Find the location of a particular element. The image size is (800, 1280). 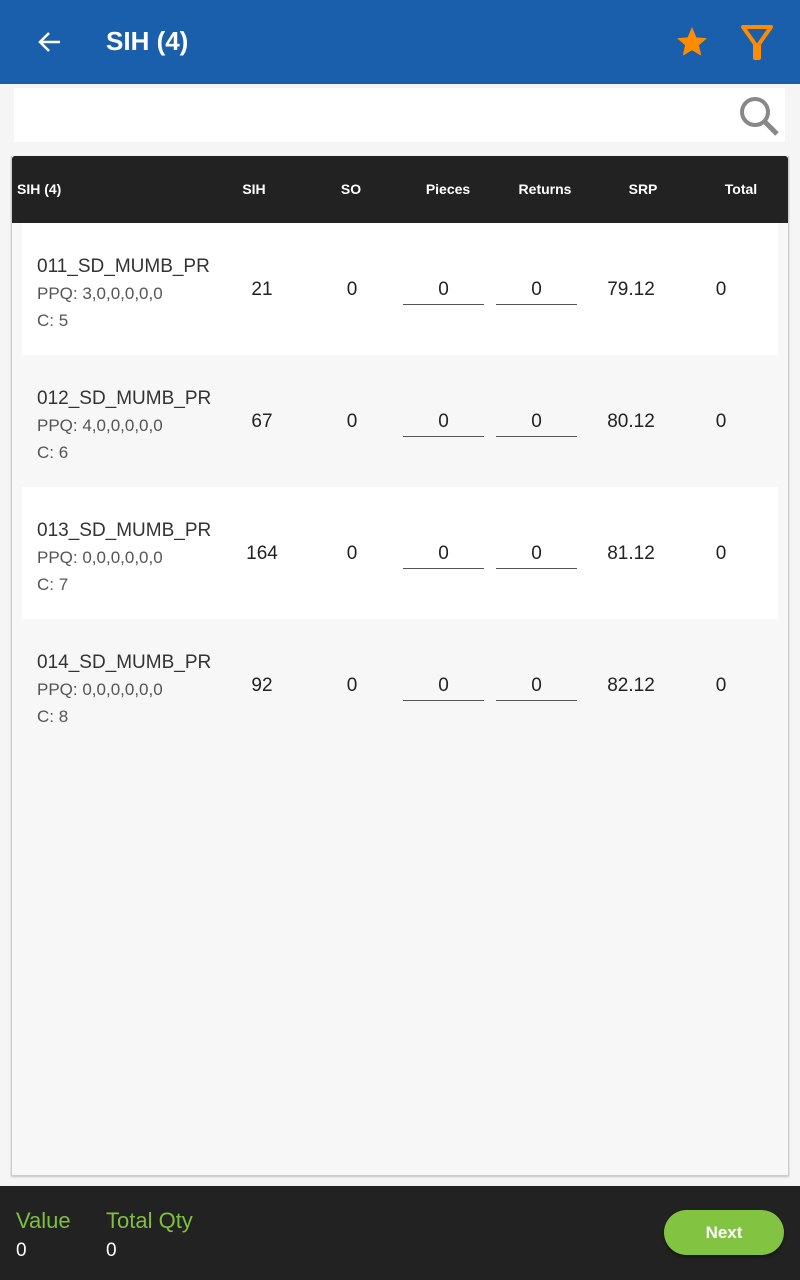

product-info: 012_SD_MUMB_PR PPQ: 4,0,0,0,0,0 C: 6 is located at coordinates (124, 425).